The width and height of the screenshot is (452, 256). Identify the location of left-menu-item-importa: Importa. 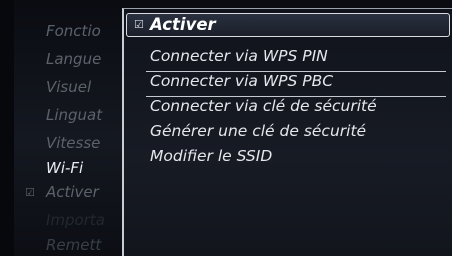
(75, 220).